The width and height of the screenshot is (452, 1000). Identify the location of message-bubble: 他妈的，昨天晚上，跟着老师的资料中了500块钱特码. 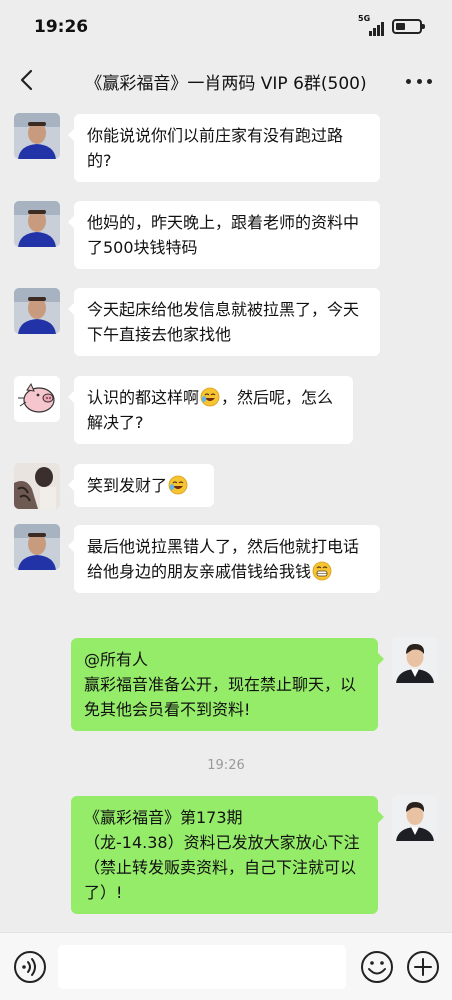
(224, 235).